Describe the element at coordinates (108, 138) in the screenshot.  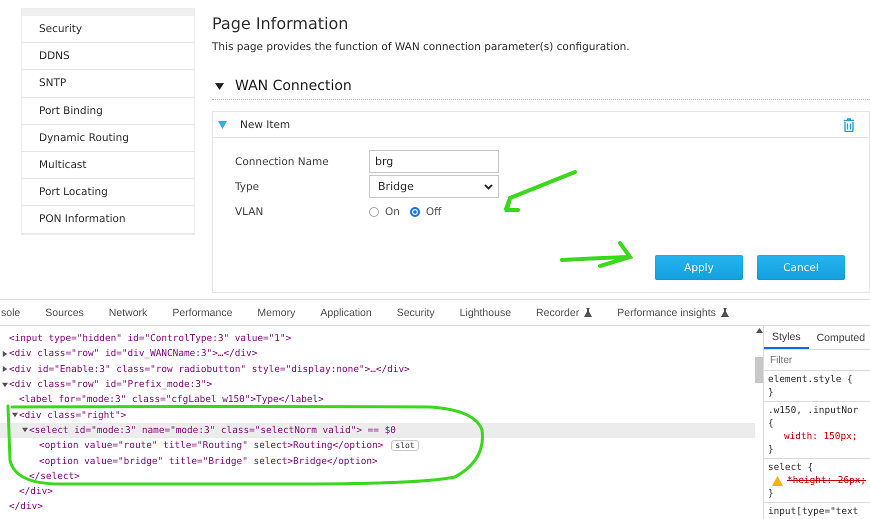
I see `sidebar-item: Dynamic Routing` at that location.